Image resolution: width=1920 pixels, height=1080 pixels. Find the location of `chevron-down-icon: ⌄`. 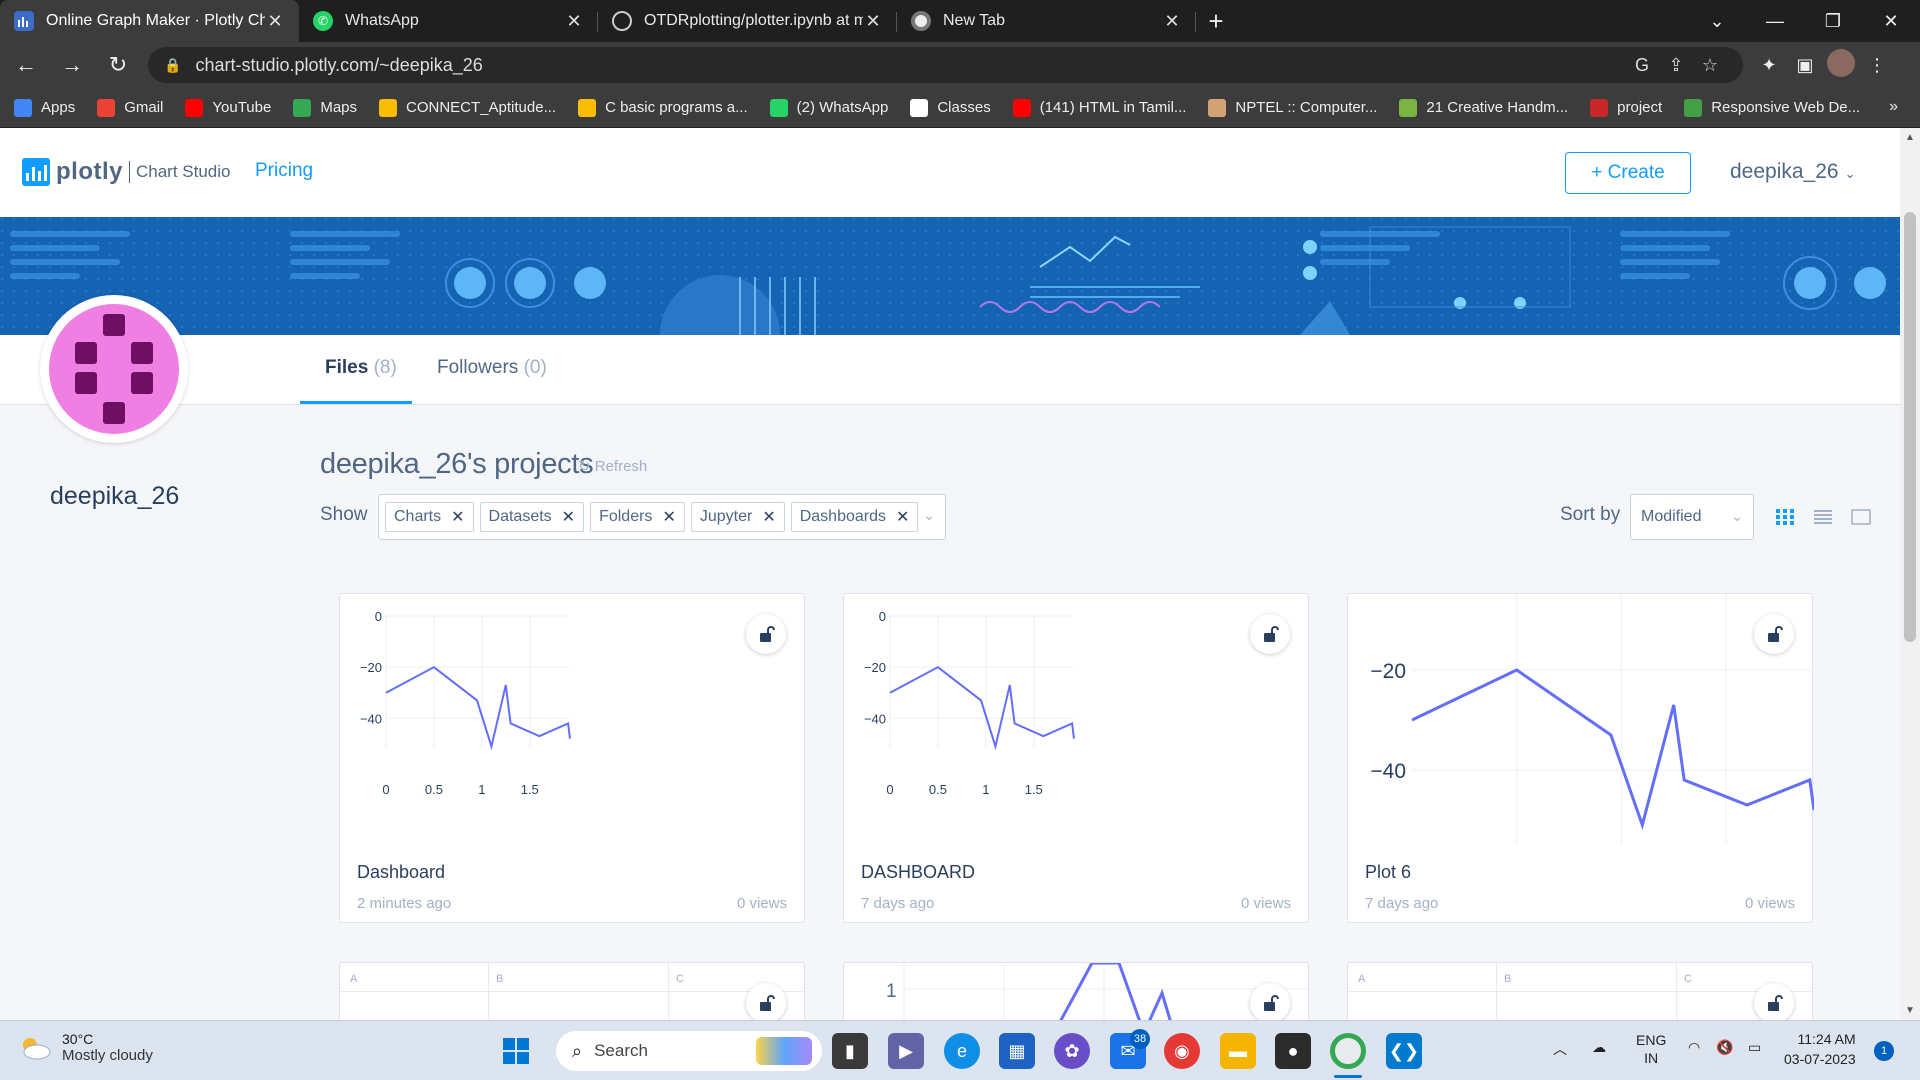

chevron-down-icon: ⌄ is located at coordinates (929, 515).